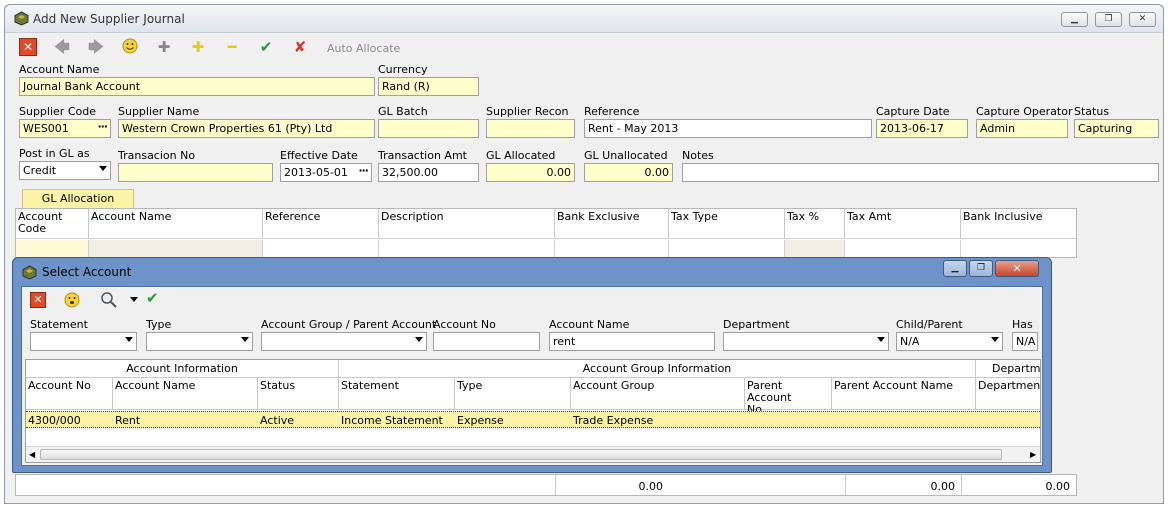  Describe the element at coordinates (486, 341) in the screenshot. I see `account-no-filter-input` at that location.